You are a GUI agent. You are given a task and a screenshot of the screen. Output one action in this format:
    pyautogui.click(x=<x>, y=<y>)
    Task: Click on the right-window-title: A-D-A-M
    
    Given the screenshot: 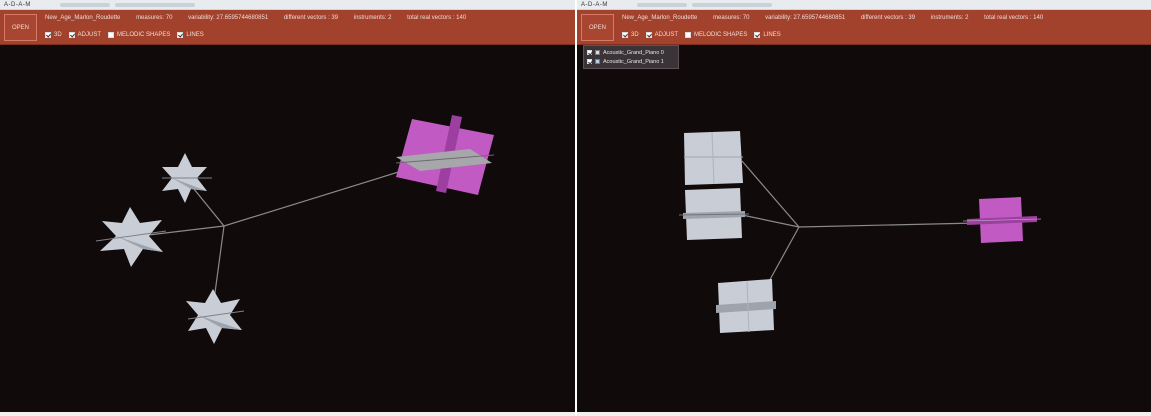 What is the action you would take?
    pyautogui.click(x=594, y=5)
    